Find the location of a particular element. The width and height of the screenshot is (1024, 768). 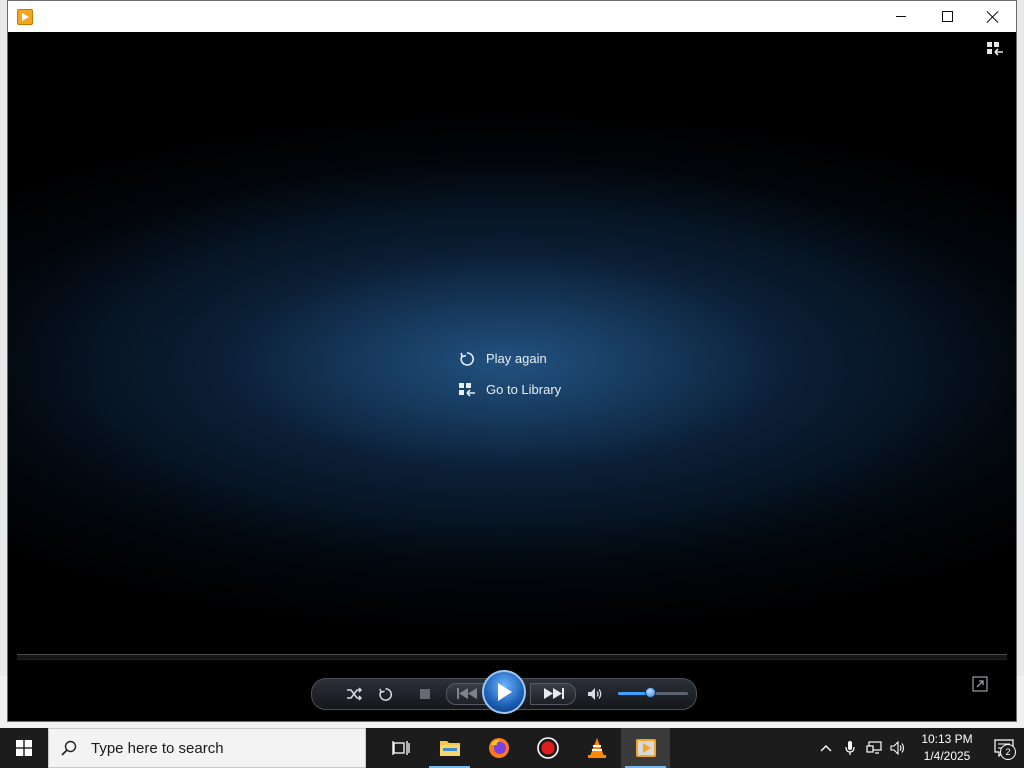

taskbar-file-explorer is located at coordinates (449, 748).